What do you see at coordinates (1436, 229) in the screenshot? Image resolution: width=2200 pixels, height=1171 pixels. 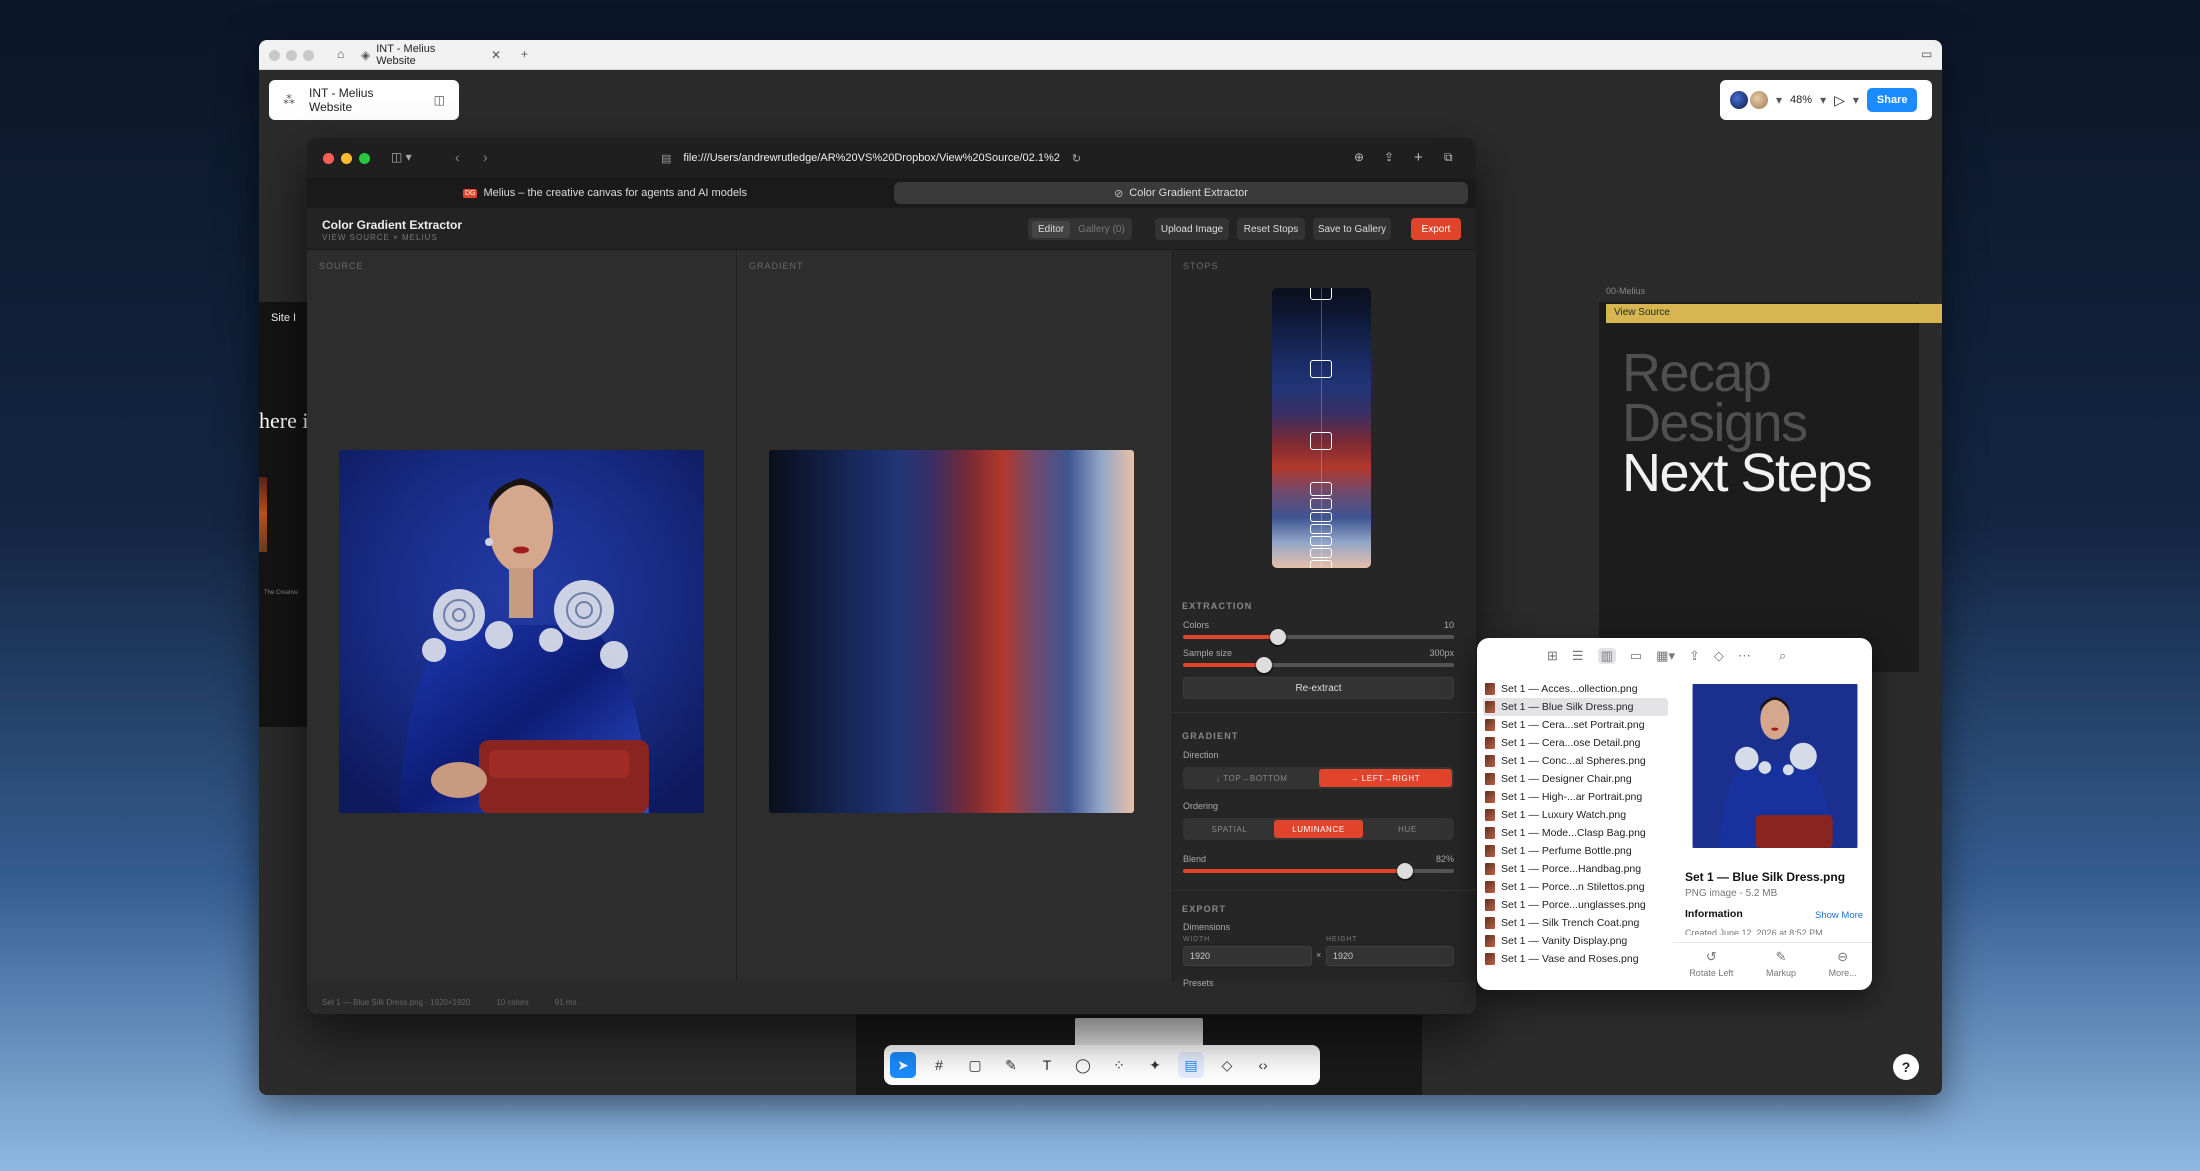 I see `export-button: Export` at bounding box center [1436, 229].